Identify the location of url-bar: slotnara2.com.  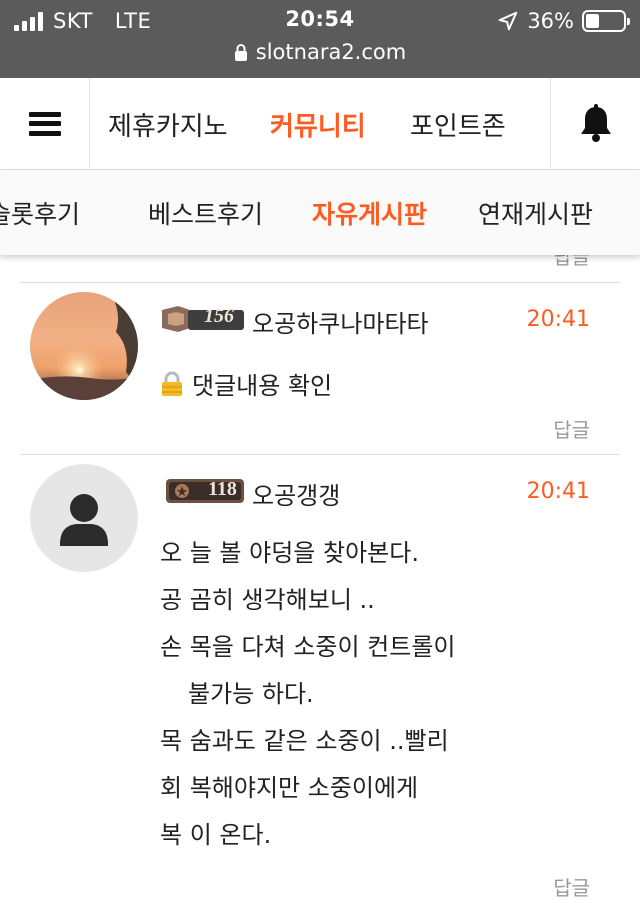
(320, 52).